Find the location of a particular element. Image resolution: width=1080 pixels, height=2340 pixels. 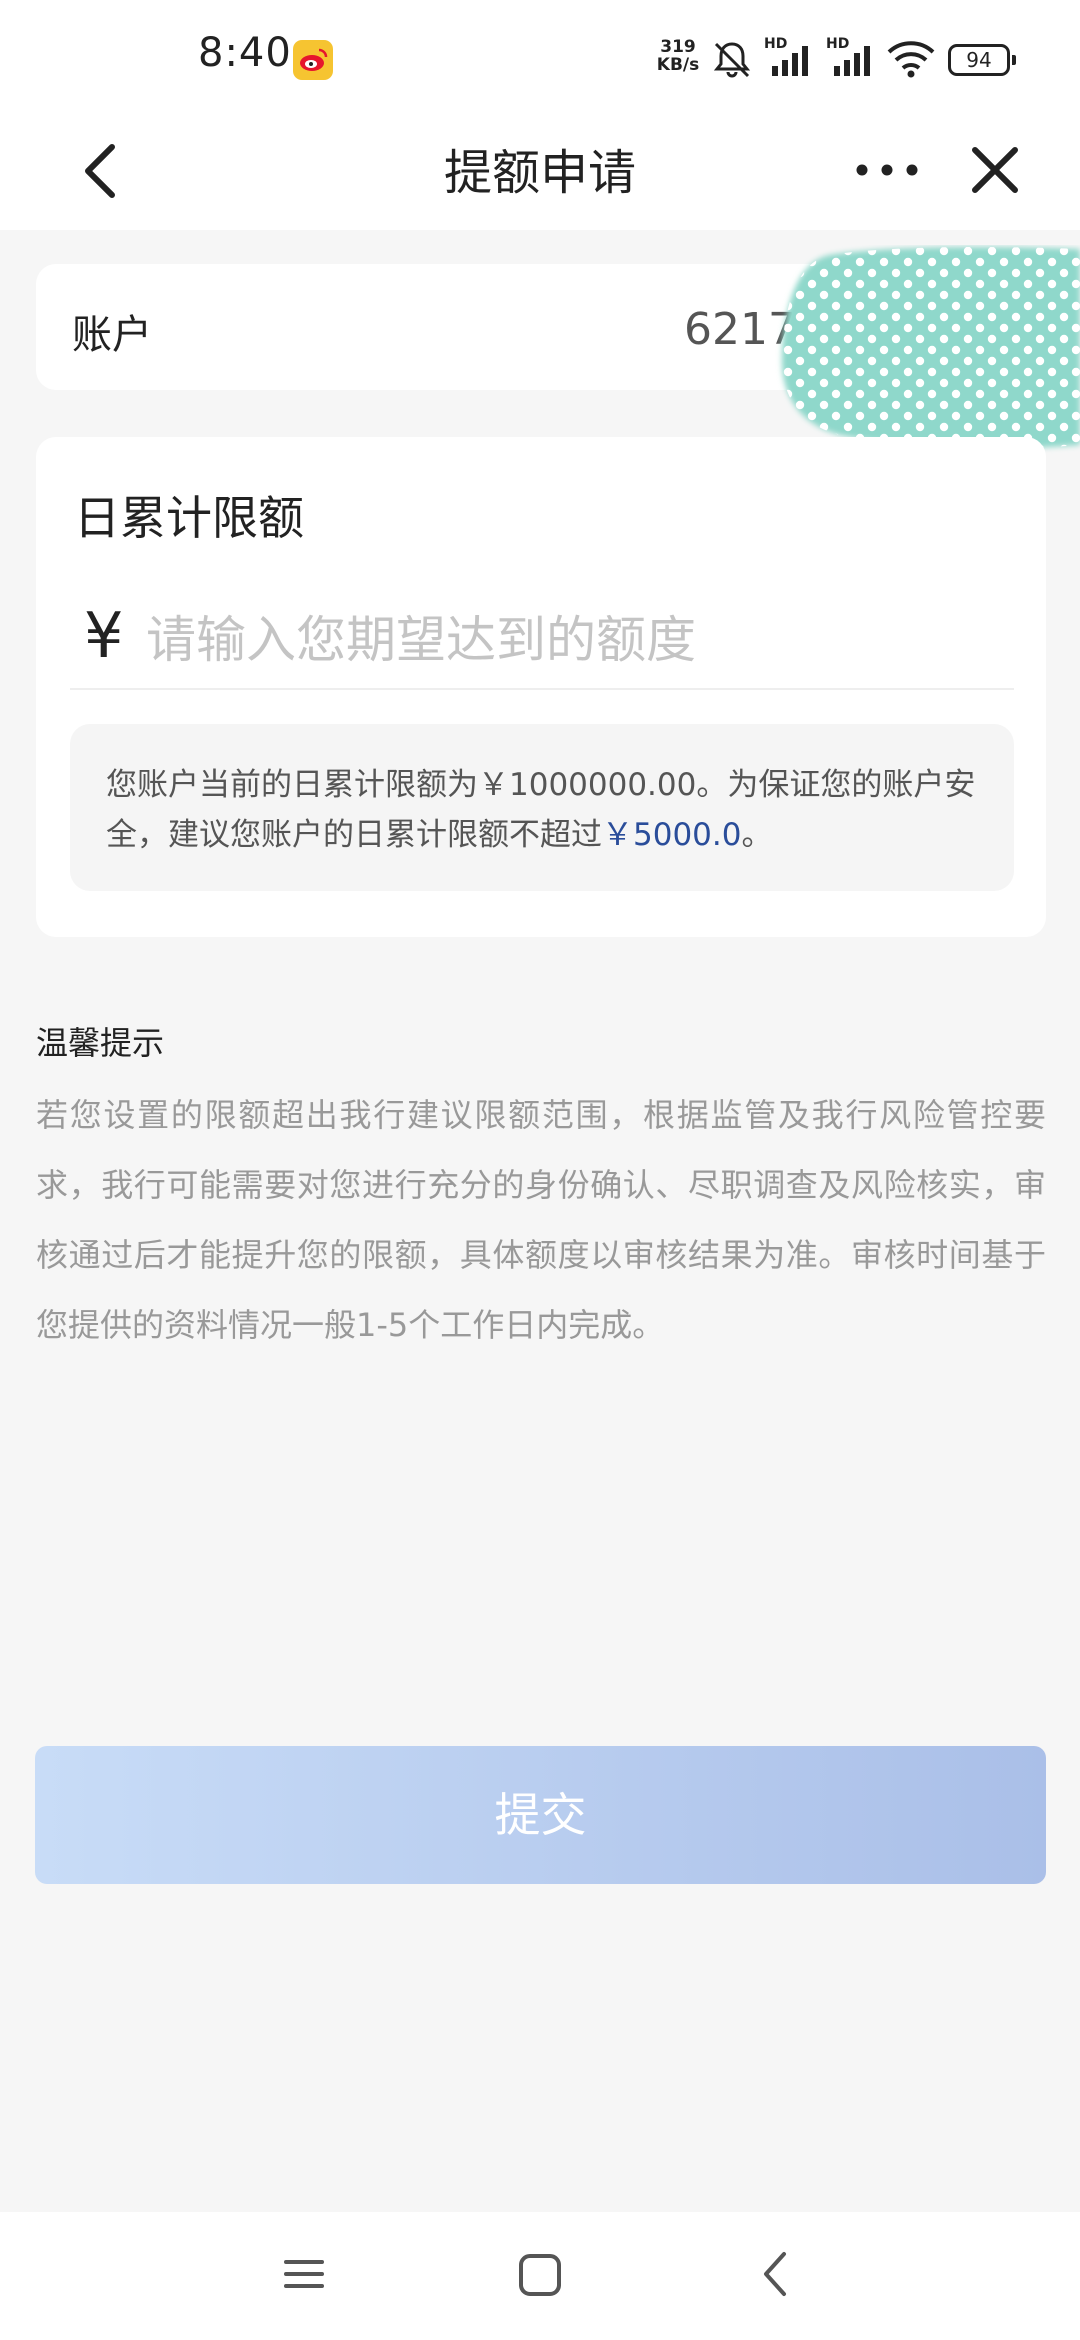

tips-title: 温馨提示 is located at coordinates (100, 1043).